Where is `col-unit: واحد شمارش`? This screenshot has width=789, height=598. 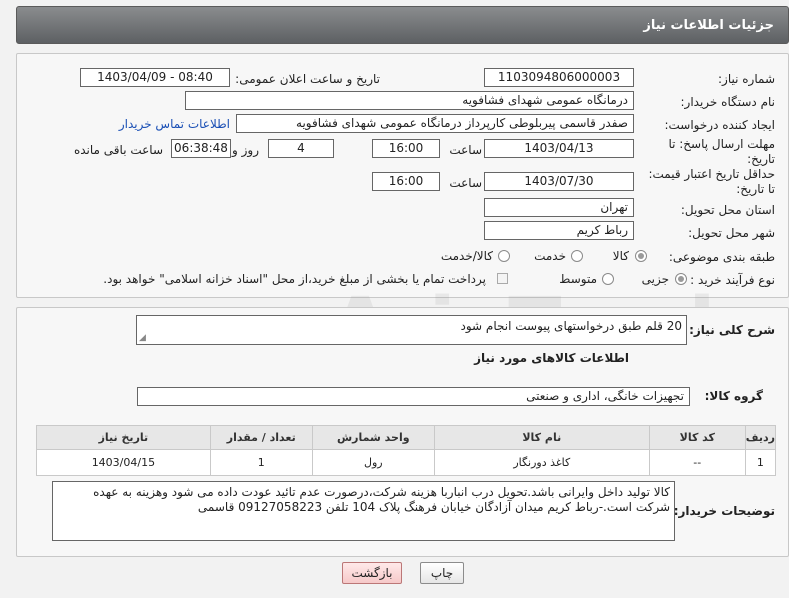
col-unit: واحد شمارش is located at coordinates (373, 437).